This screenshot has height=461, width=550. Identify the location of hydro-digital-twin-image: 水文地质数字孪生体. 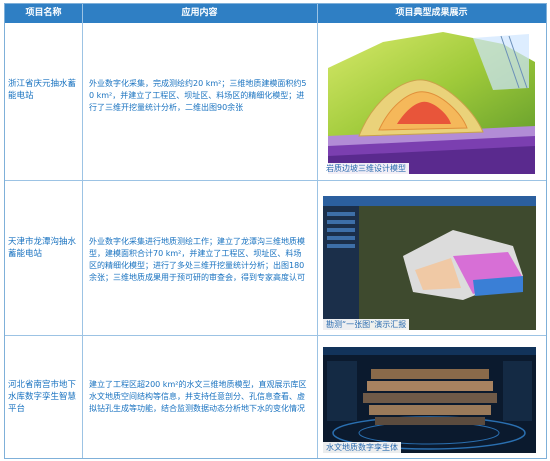
(429, 400).